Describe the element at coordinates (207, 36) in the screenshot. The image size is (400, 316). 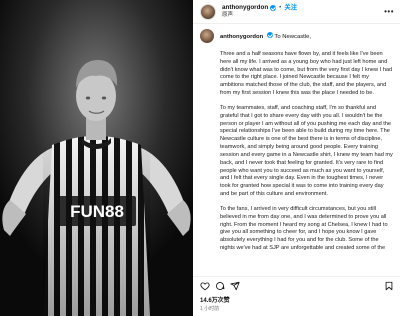
I see `caption-avatar` at that location.